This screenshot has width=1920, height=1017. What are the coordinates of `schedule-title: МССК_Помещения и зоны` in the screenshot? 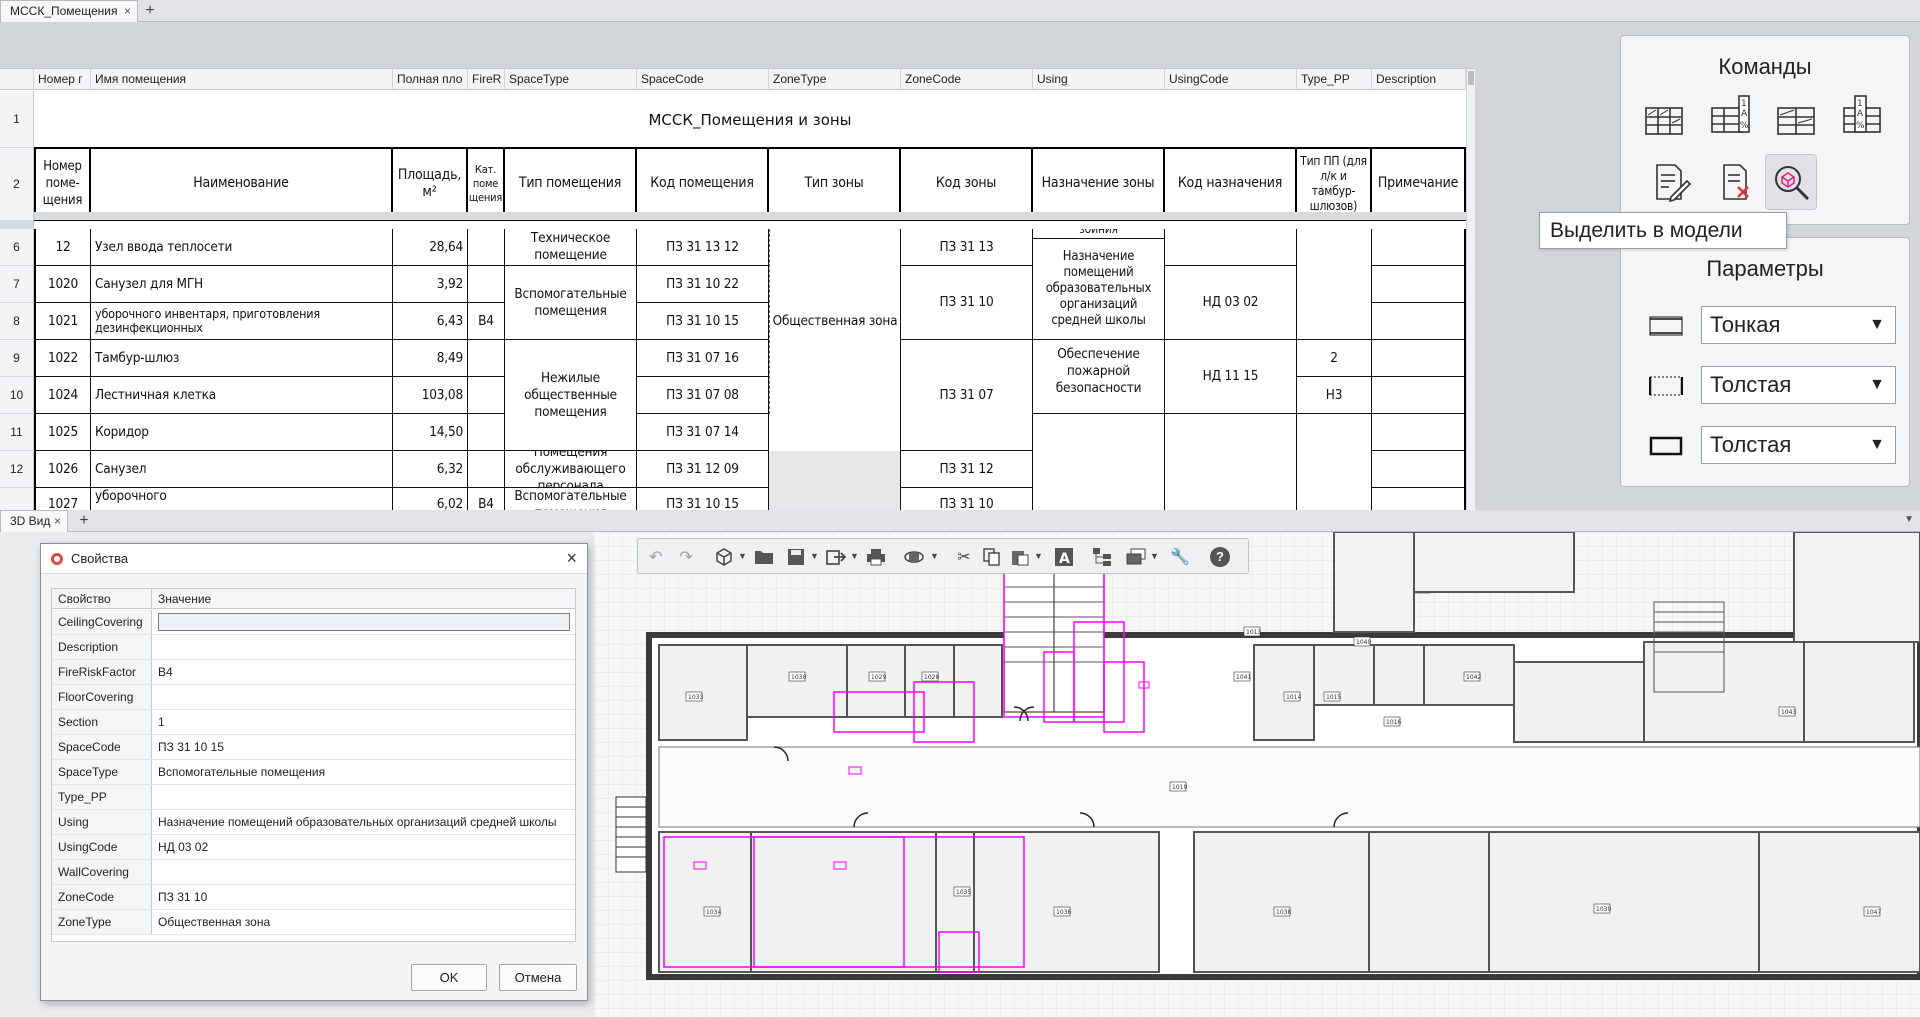 It's located at (750, 120).